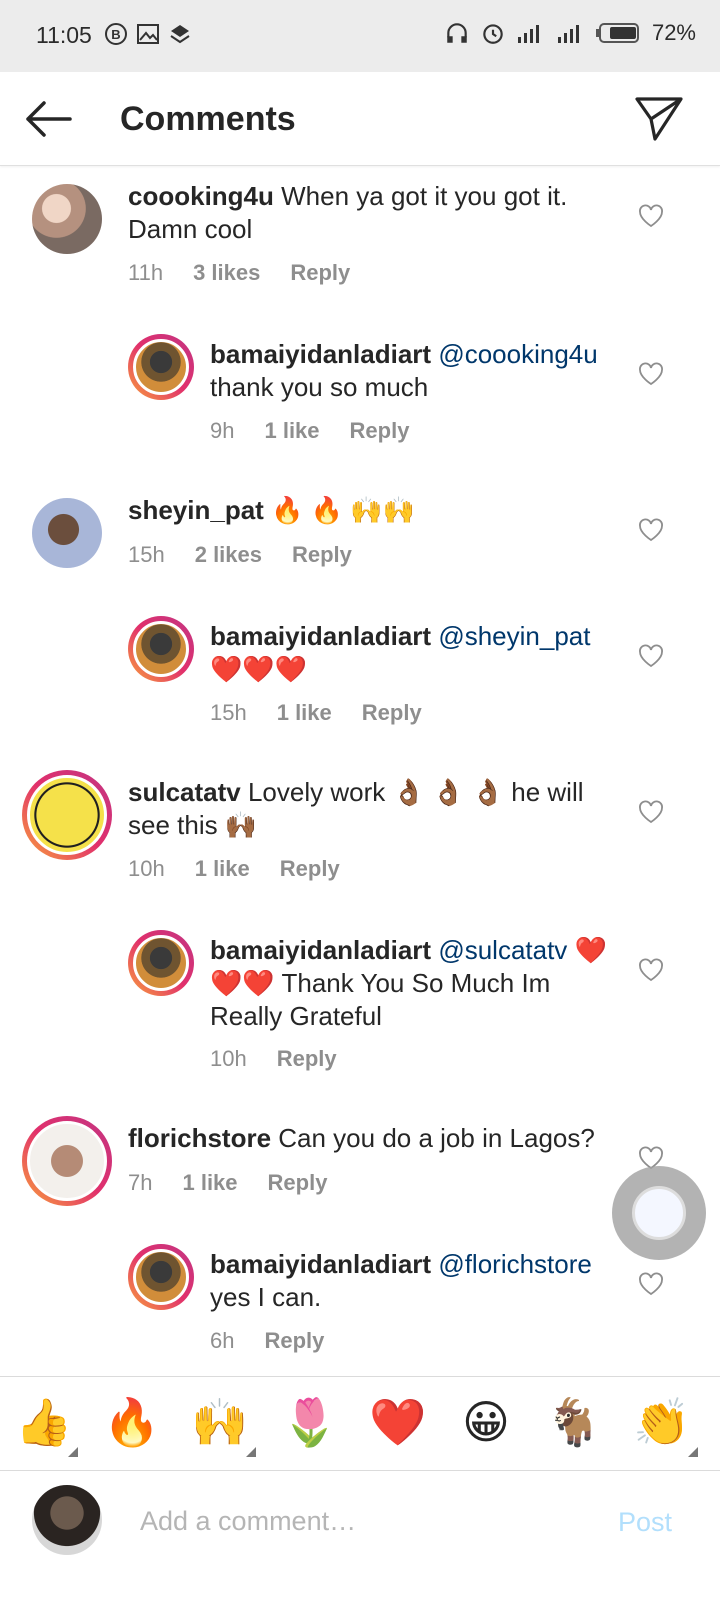  What do you see at coordinates (398, 1422) in the screenshot?
I see `emoji-red-heart: ❤️` at bounding box center [398, 1422].